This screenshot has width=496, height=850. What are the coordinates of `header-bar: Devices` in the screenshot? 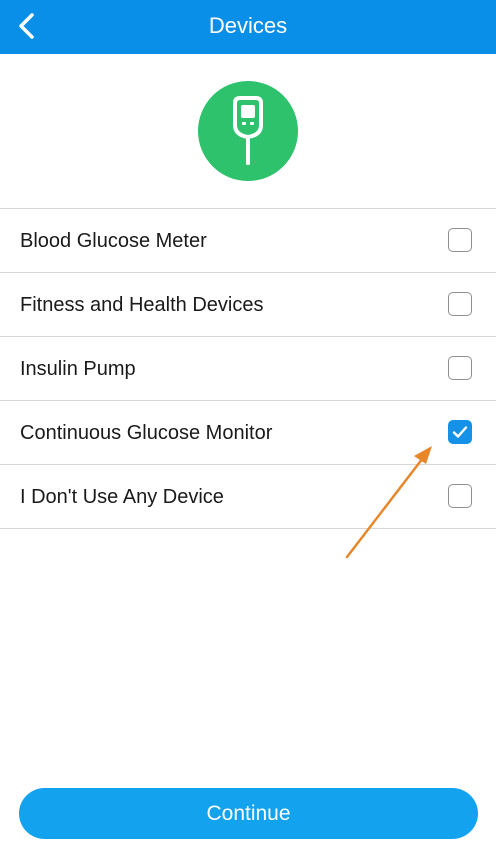 It's located at (248, 27).